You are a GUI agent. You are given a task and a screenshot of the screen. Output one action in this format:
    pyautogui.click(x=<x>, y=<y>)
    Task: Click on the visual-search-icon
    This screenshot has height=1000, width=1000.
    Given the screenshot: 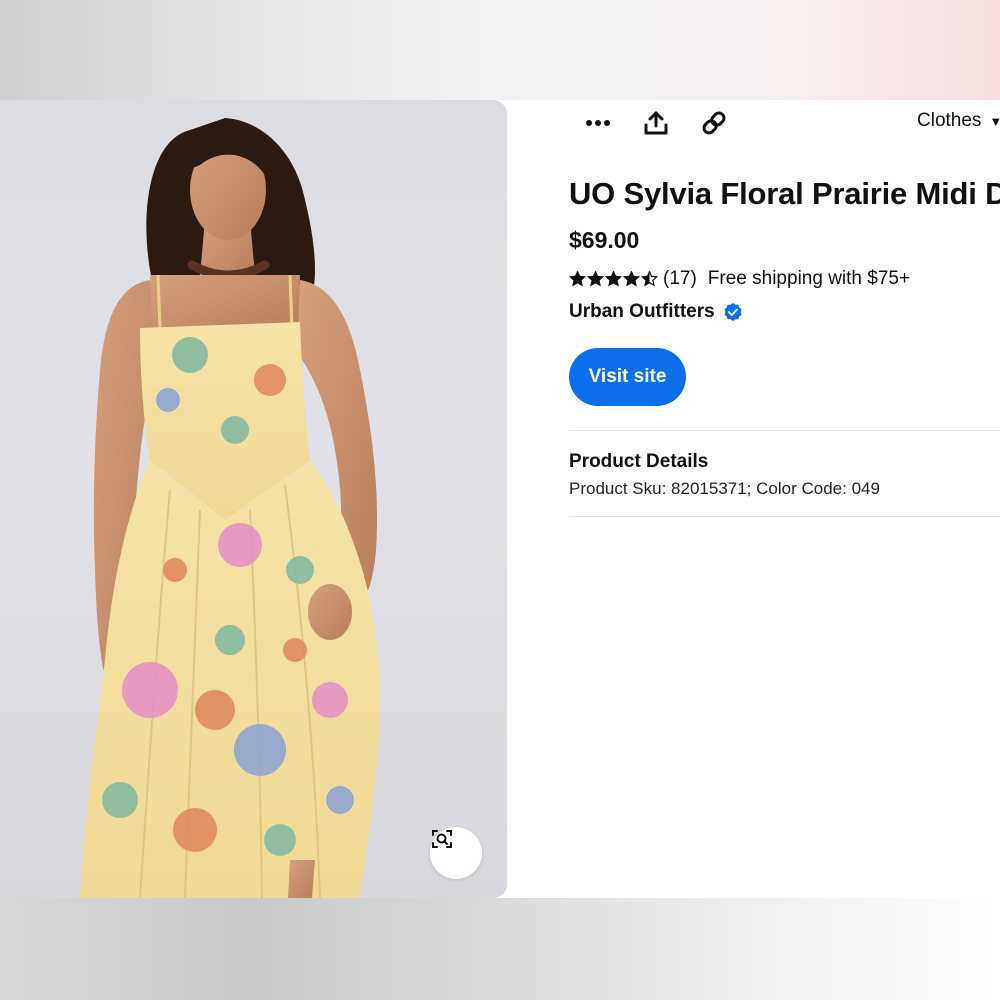 What is the action you would take?
    pyautogui.click(x=442, y=839)
    